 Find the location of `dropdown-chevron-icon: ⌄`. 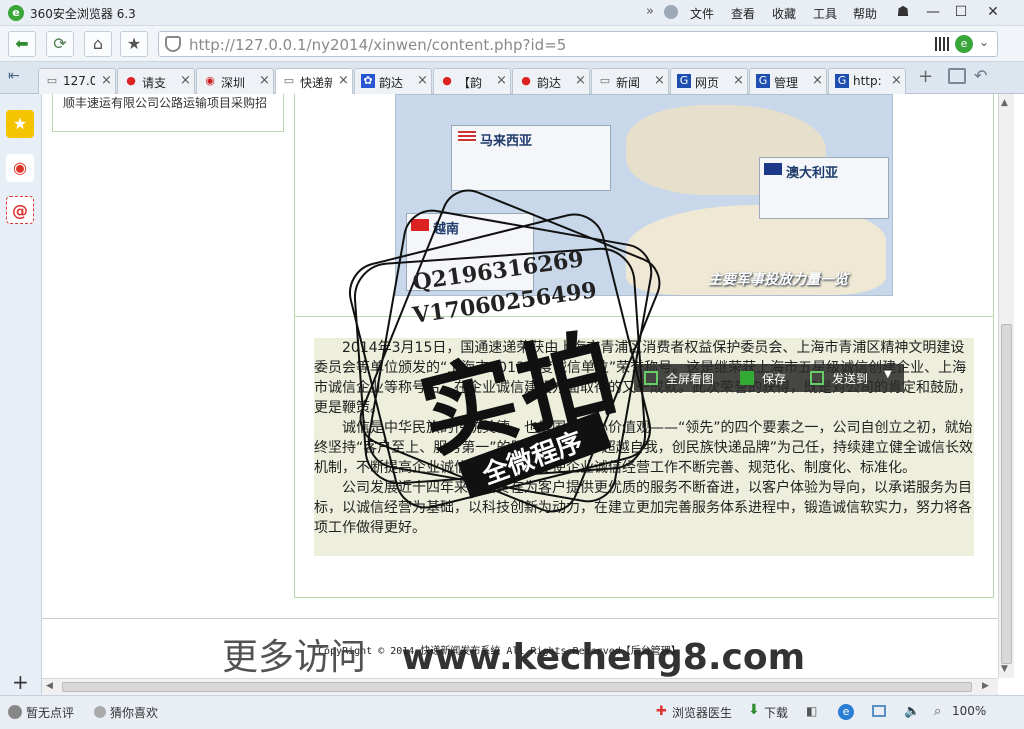

dropdown-chevron-icon: ⌄ is located at coordinates (984, 42).